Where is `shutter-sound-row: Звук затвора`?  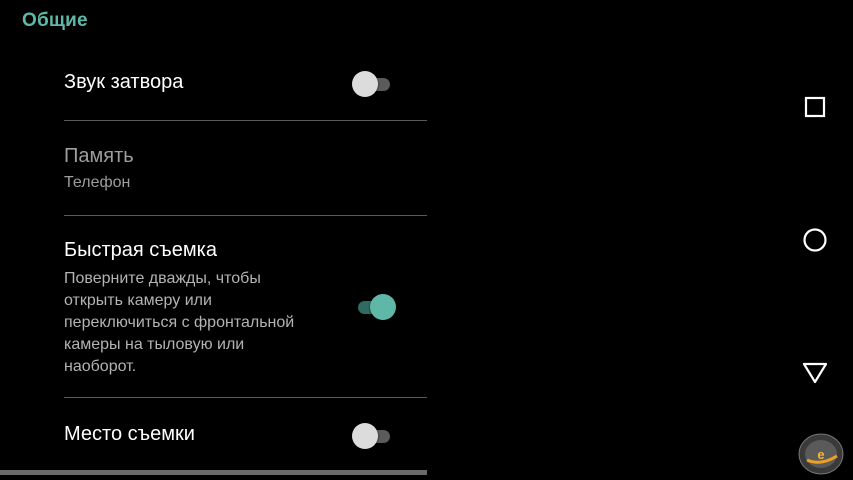
shutter-sound-row: Звук затвора is located at coordinates (245, 85).